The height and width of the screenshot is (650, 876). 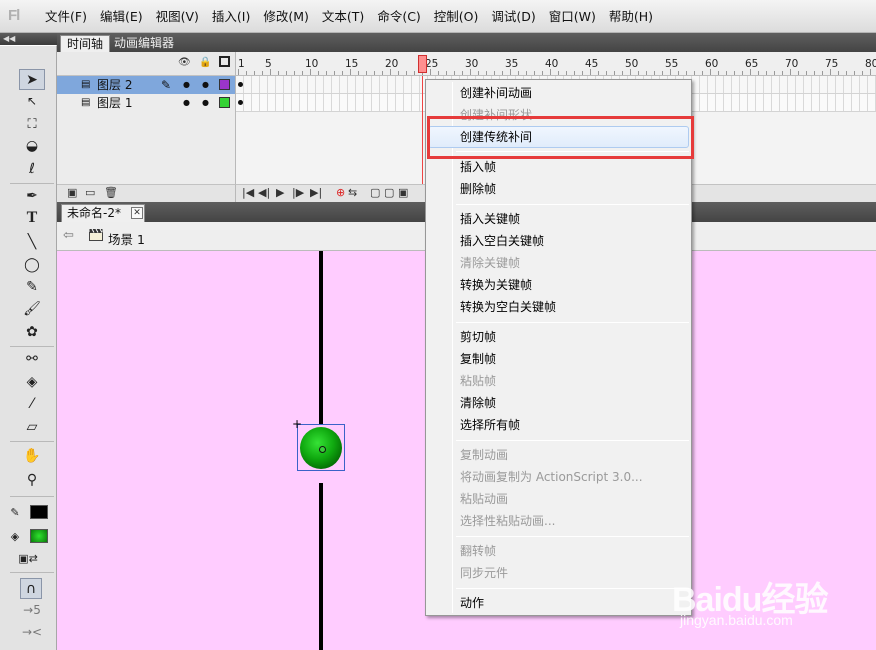 I want to click on menu-text: 文本(T), so click(x=343, y=17).